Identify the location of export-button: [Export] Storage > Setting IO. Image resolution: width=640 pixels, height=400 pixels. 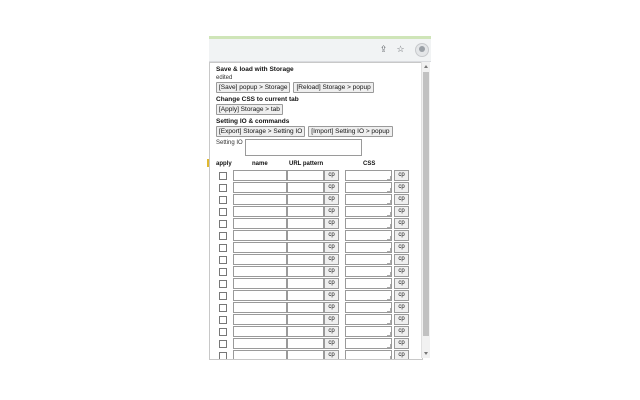
(261, 131).